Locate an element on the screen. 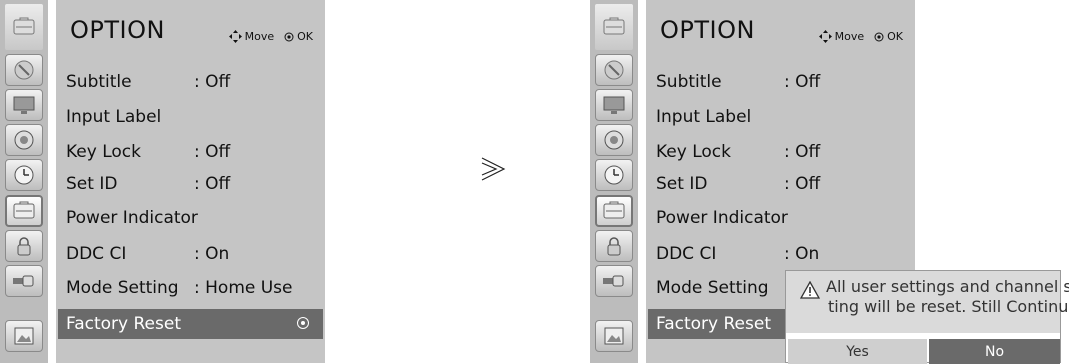  menu-item-mode-setting: Mode Setting : Home Use is located at coordinates (190, 288).